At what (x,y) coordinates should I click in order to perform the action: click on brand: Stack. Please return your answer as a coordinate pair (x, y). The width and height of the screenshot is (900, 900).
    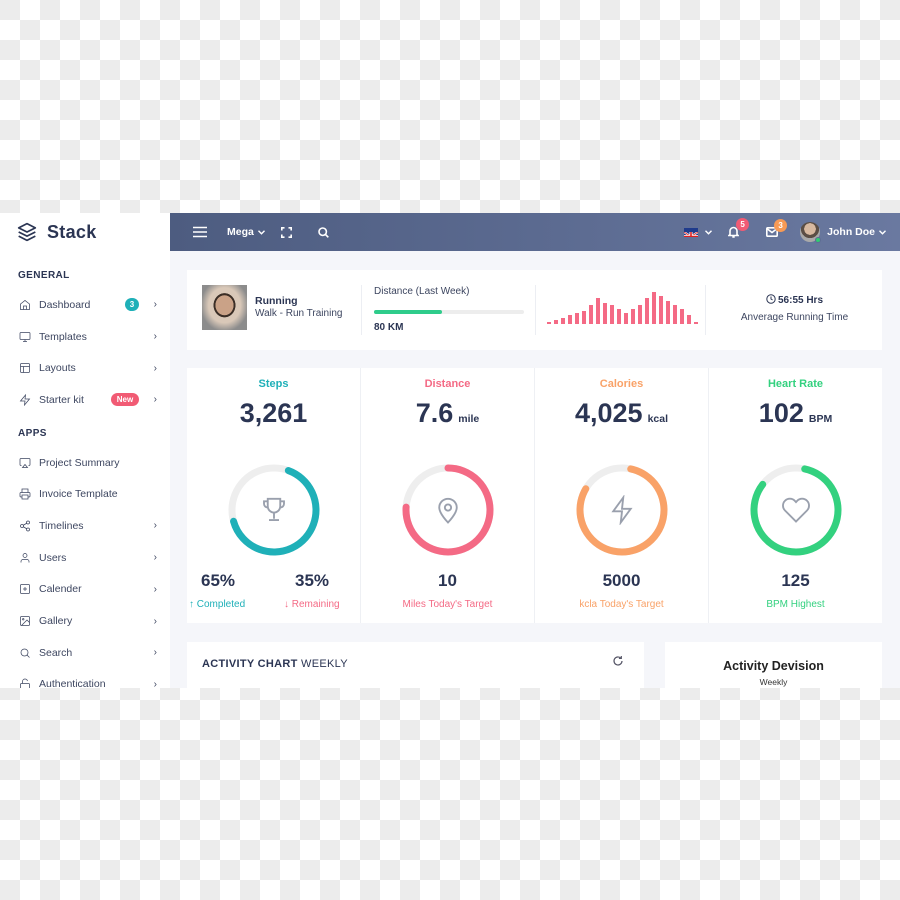
    Looking at the image, I should click on (85, 232).